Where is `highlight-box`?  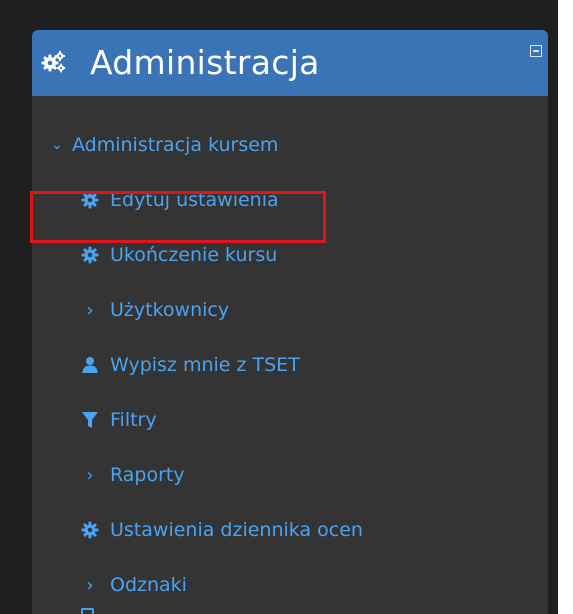
highlight-box is located at coordinates (178, 217).